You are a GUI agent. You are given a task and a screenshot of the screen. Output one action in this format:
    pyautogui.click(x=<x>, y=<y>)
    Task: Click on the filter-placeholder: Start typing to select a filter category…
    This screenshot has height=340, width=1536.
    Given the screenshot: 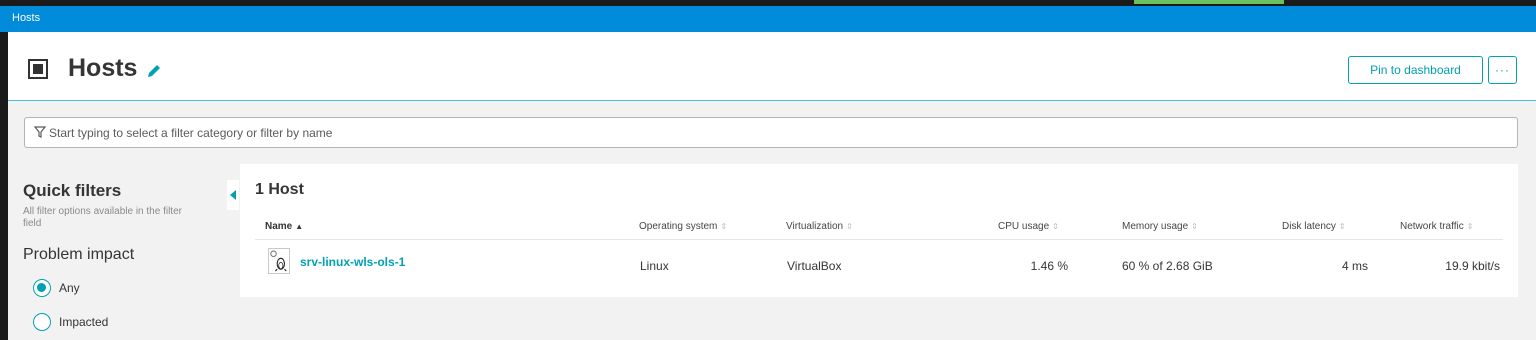 What is the action you would take?
    pyautogui.click(x=191, y=133)
    